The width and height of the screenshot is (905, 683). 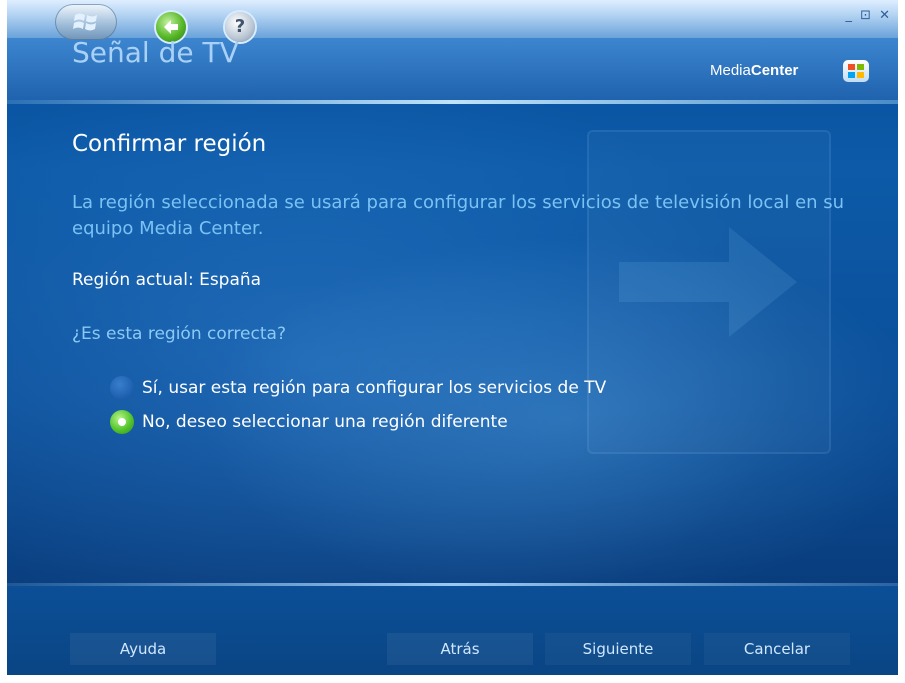 I want to click on section-heading: Confirmar región, so click(x=169, y=144).